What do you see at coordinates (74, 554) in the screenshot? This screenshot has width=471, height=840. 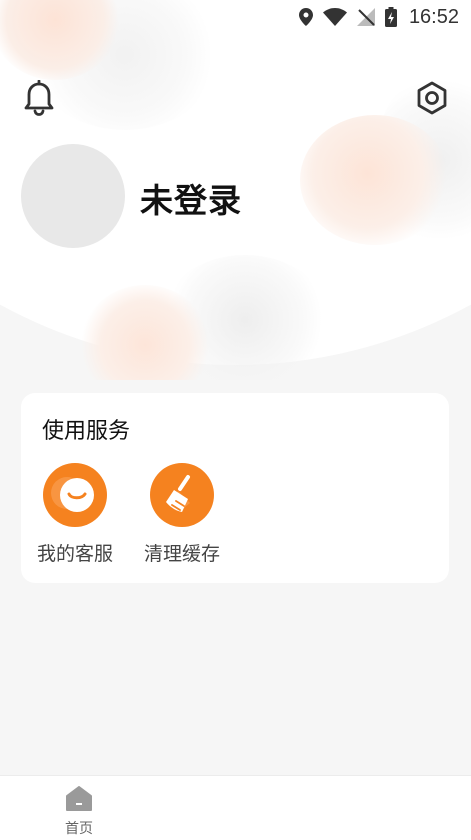 I see `customer-service-label: 我的客服` at bounding box center [74, 554].